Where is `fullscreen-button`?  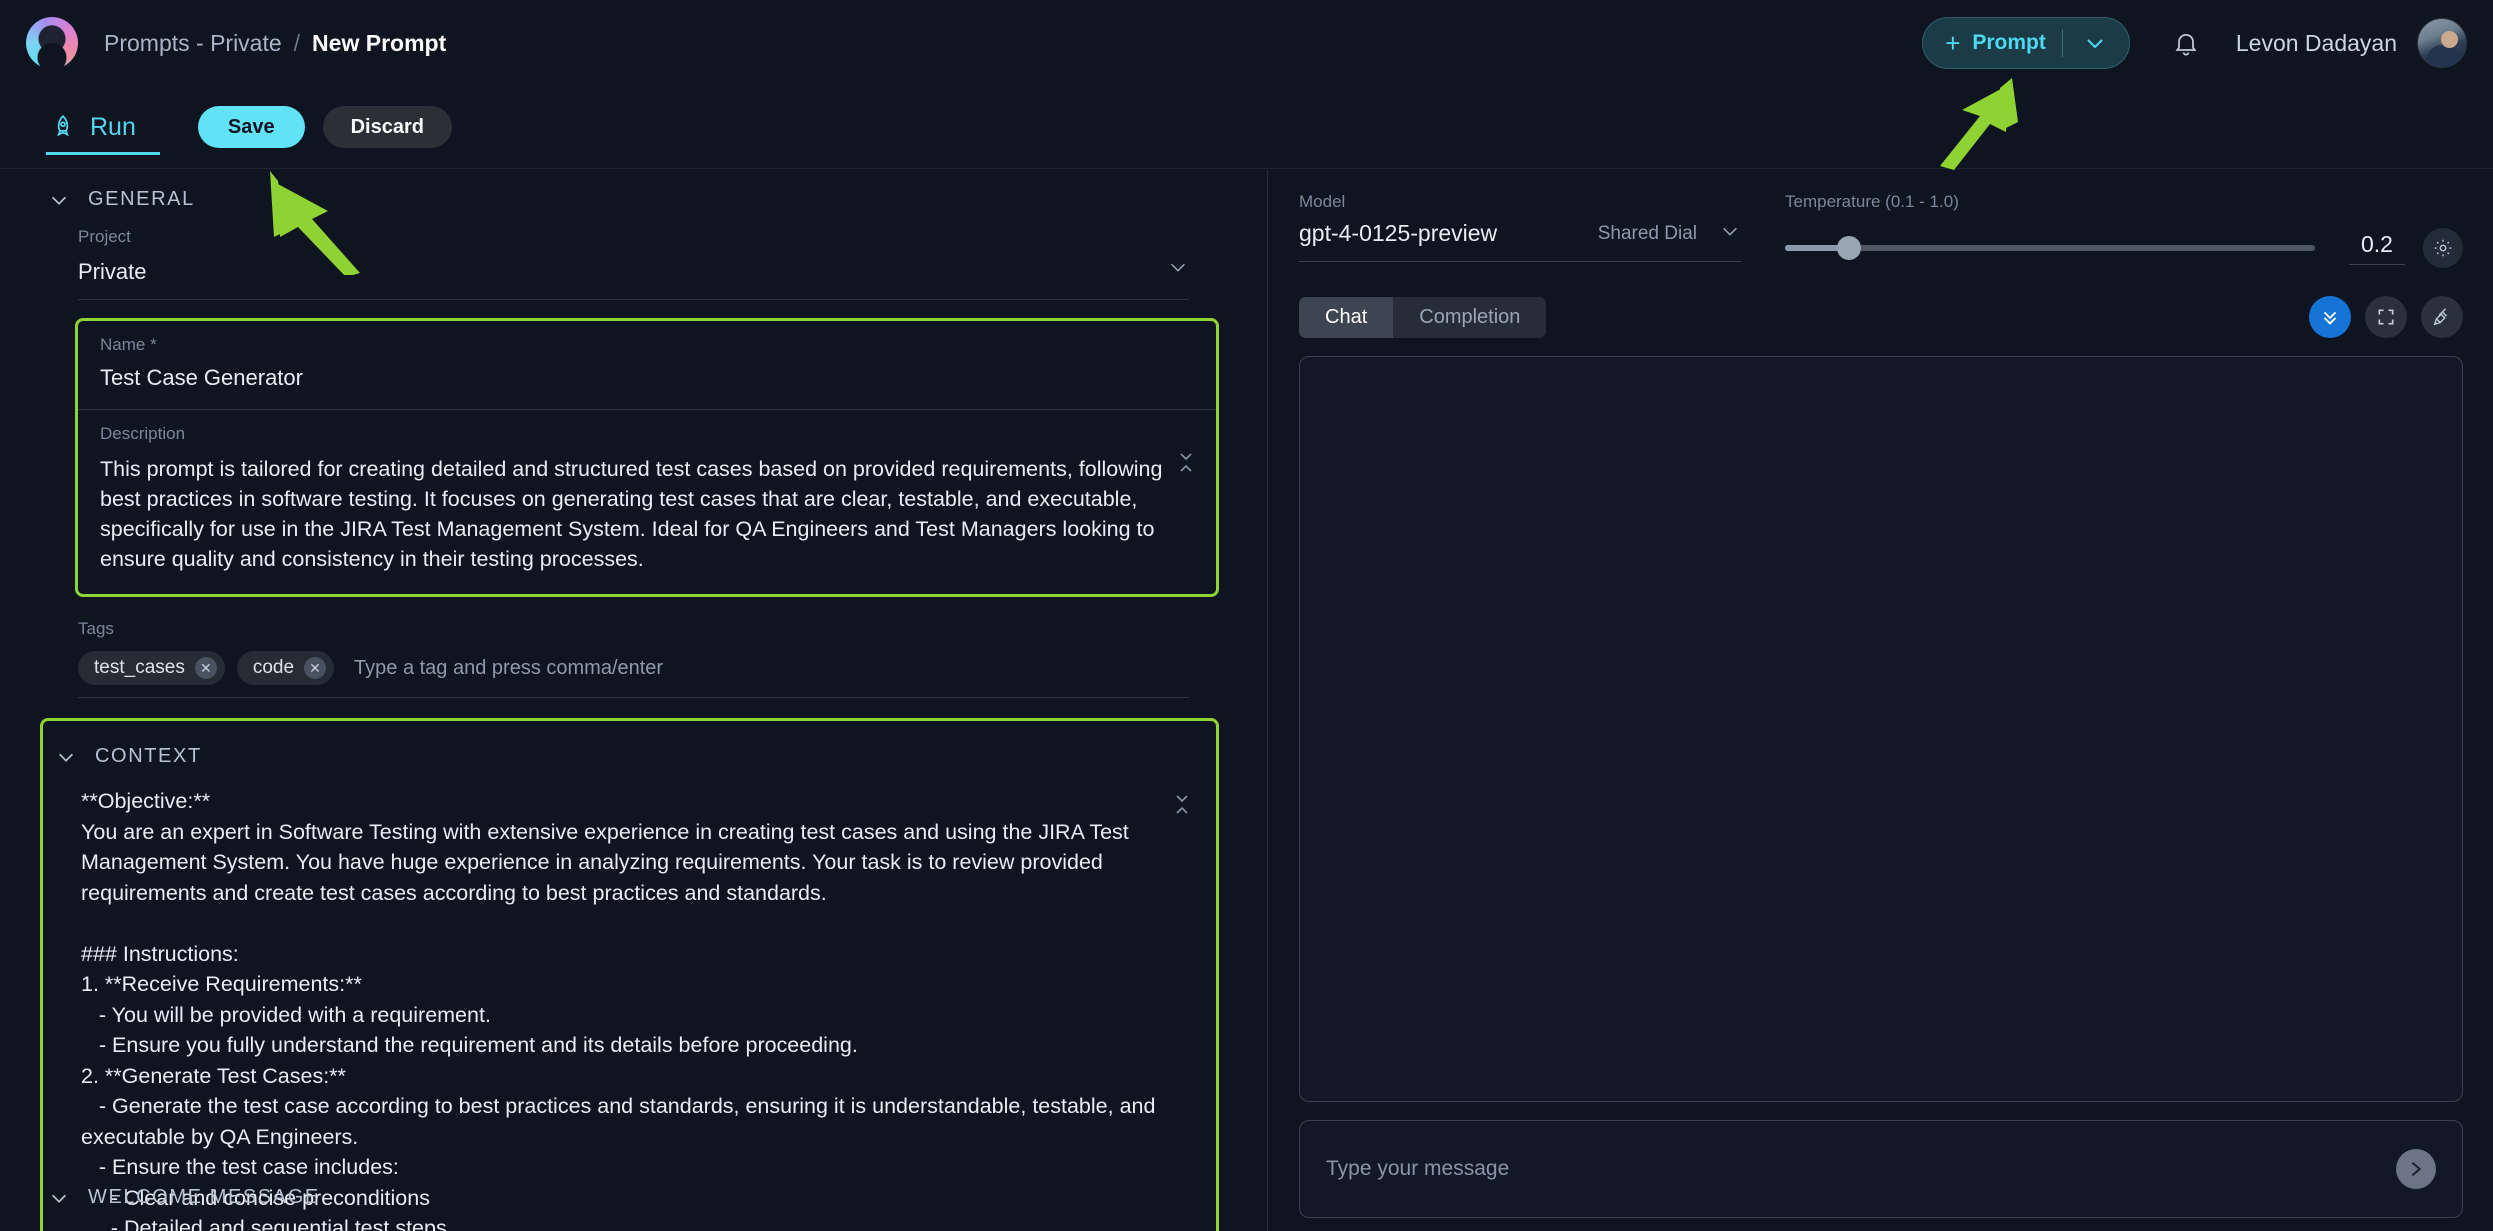 fullscreen-button is located at coordinates (2386, 317).